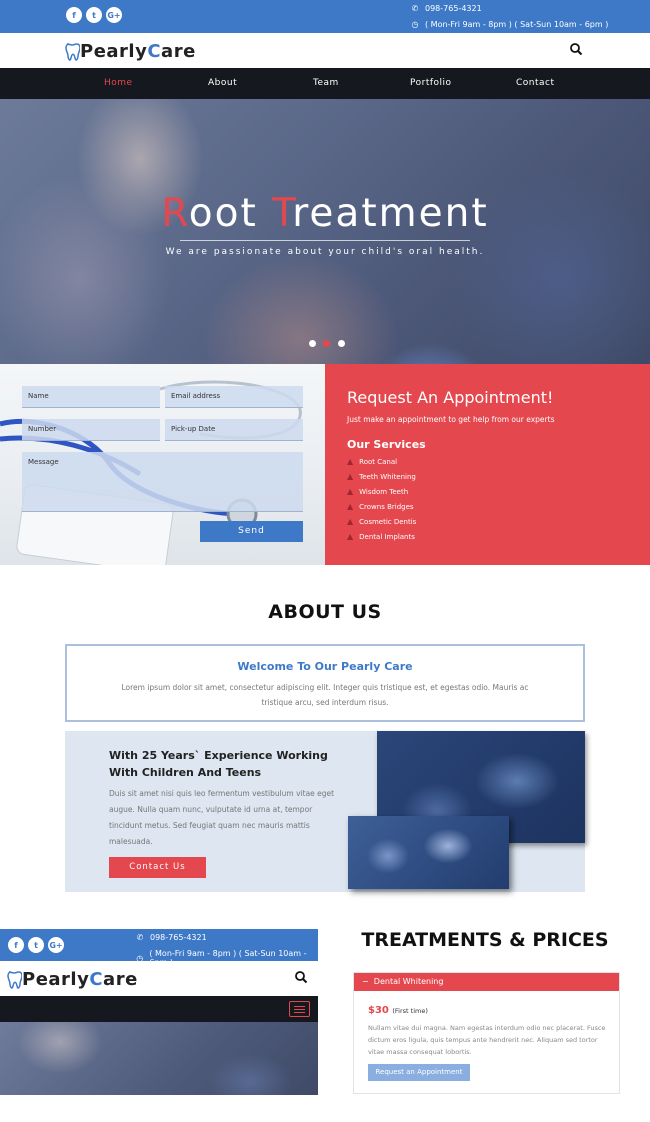  Describe the element at coordinates (157, 867) in the screenshot. I see `contact-us-button: Contact Us` at that location.